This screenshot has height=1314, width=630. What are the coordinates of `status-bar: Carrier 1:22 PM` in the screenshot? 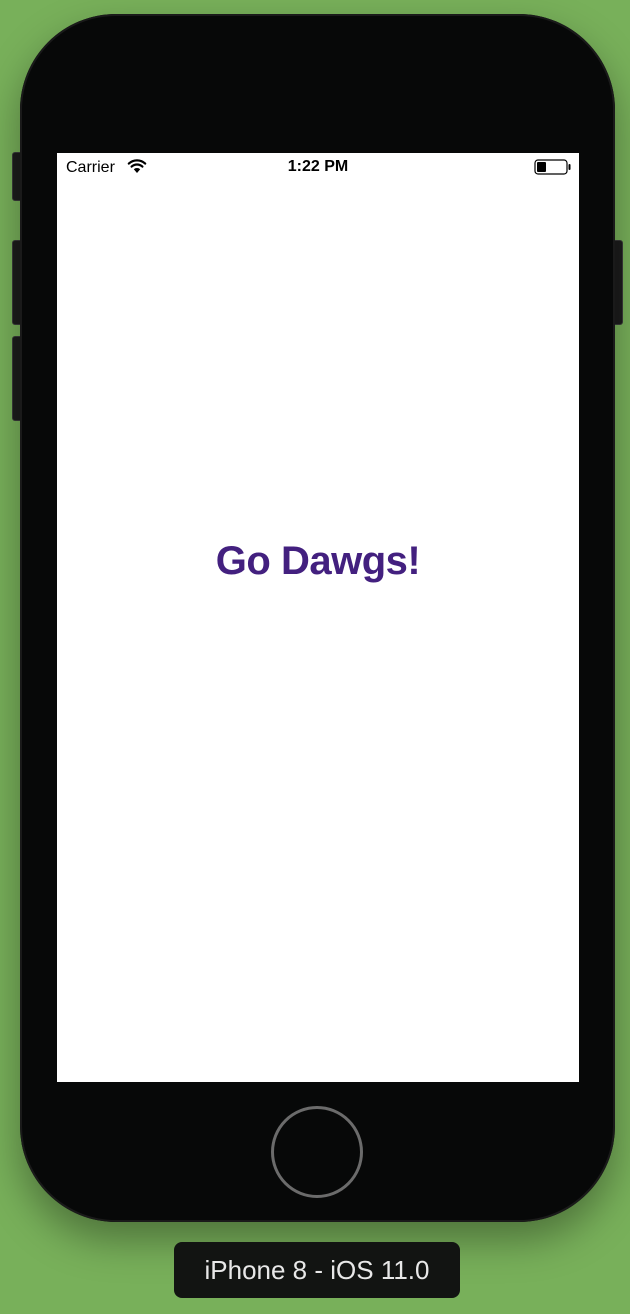 It's located at (318, 168).